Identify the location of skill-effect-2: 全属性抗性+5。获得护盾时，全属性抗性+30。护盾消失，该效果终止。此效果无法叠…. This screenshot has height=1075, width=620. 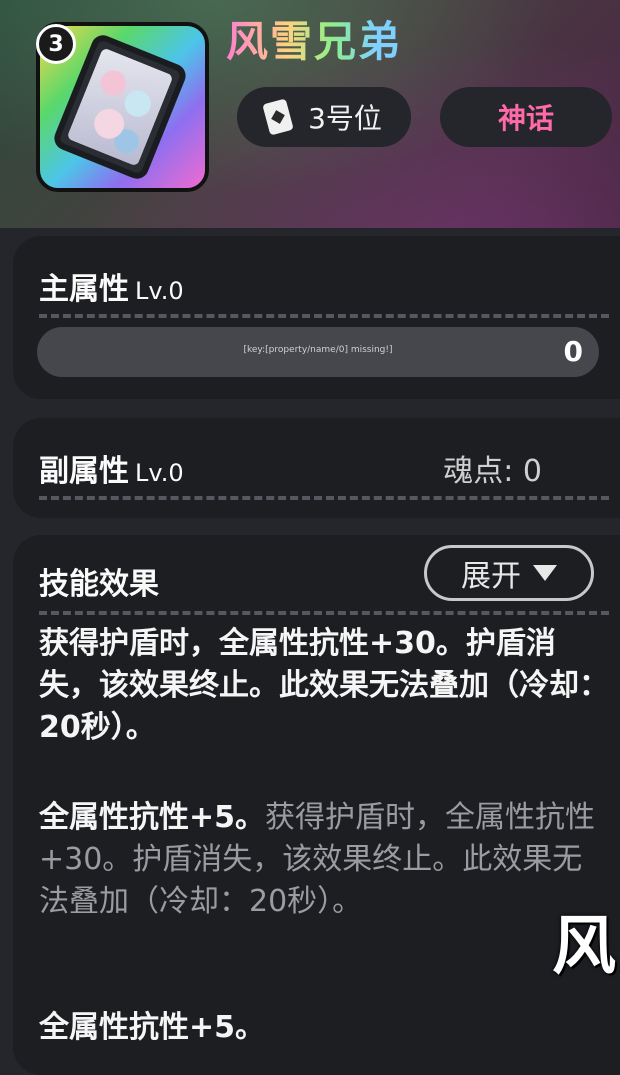
(325, 860).